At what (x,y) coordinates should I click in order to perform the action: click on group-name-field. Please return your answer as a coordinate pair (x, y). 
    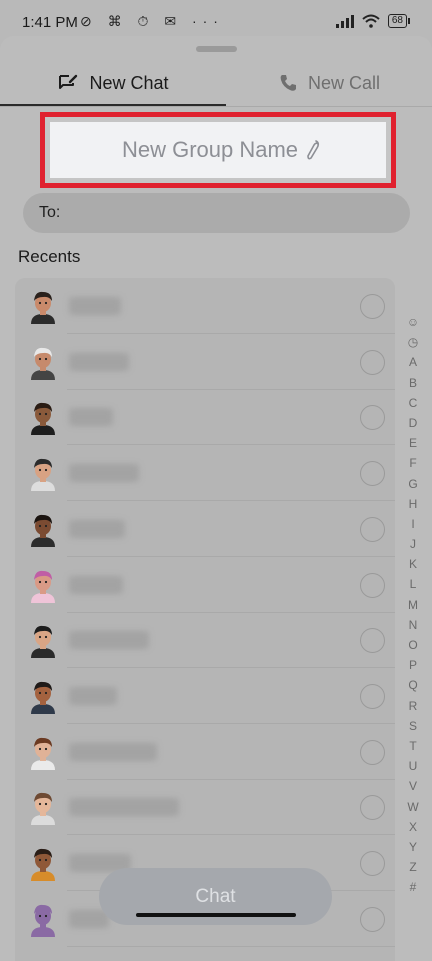
    Looking at the image, I should click on (218, 150).